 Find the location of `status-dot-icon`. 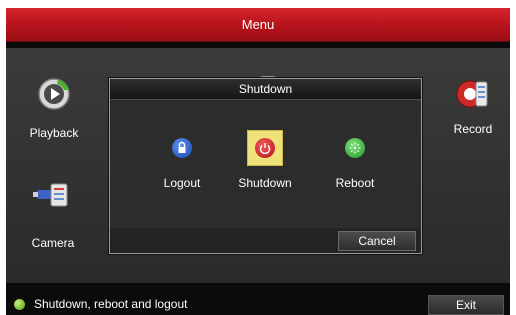

status-dot-icon is located at coordinates (19, 304).